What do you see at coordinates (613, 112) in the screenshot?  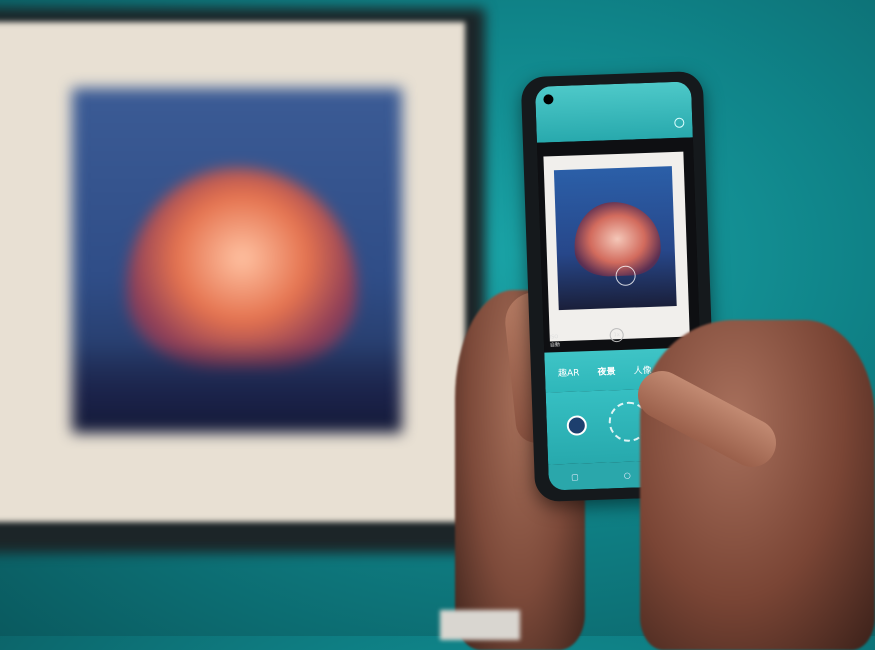 I see `status-bar` at bounding box center [613, 112].